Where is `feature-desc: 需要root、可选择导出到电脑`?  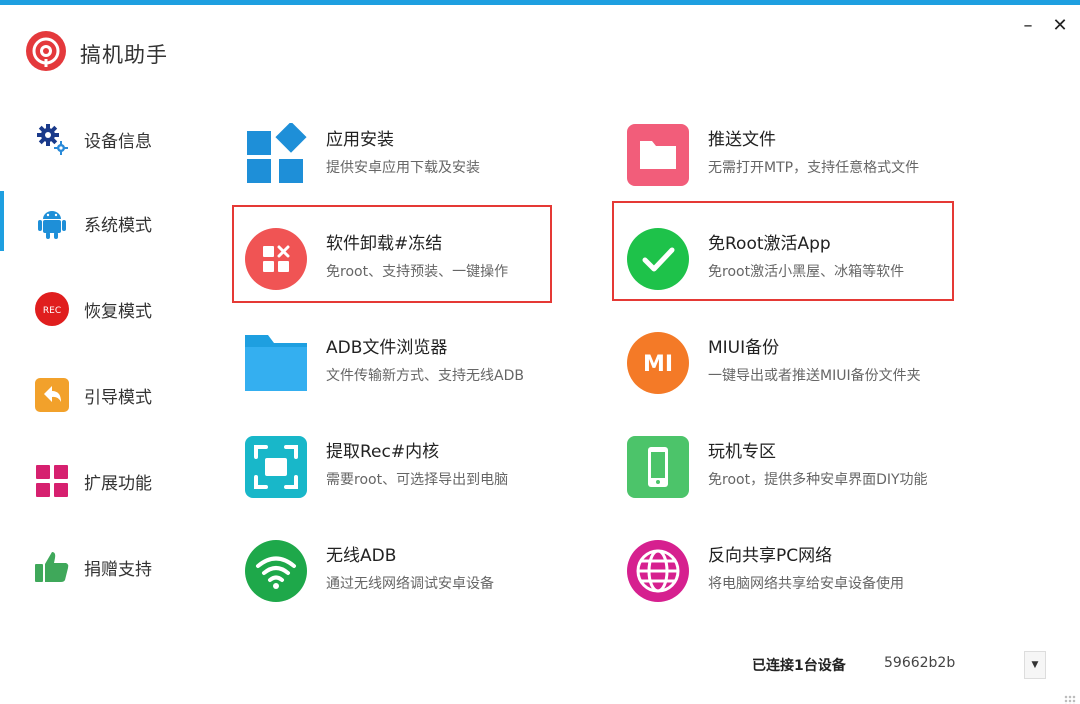
feature-desc: 需要root、可选择导出到电脑 is located at coordinates (417, 480).